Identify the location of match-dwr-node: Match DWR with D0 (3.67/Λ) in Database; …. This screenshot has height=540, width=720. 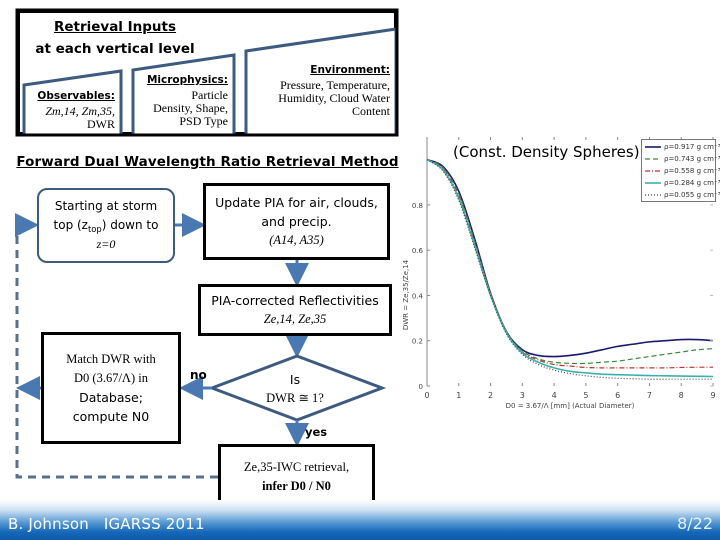
(111, 388).